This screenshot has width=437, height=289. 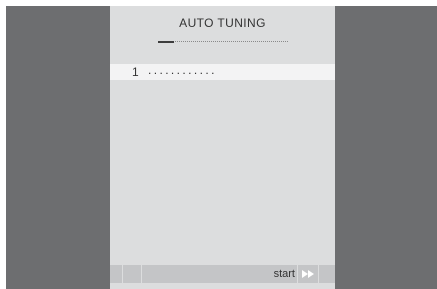 I want to click on screen-title: AUTO TUNING, so click(x=222, y=23).